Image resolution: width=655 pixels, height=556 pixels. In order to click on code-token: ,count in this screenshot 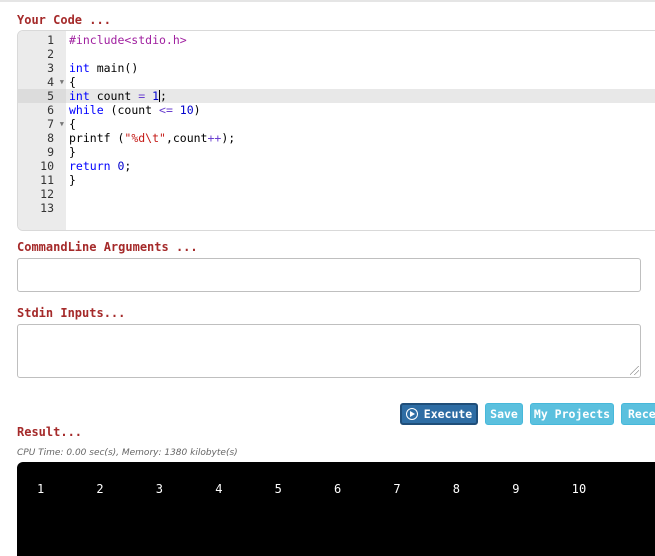, I will do `click(186, 138)`.